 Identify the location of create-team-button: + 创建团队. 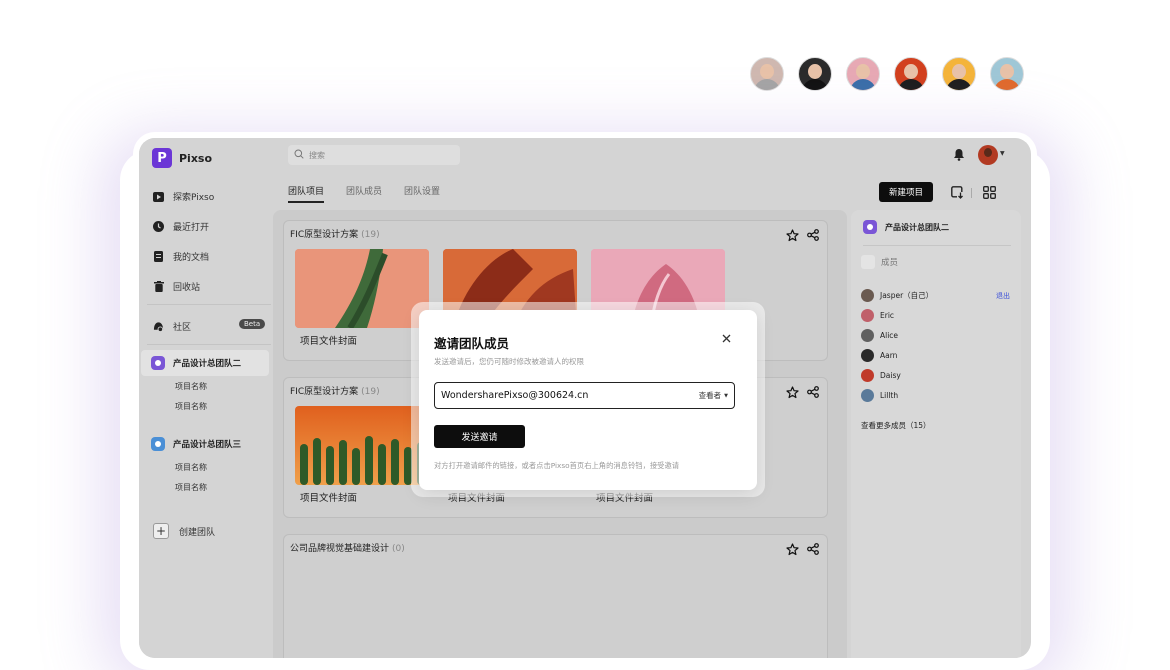
(184, 531).